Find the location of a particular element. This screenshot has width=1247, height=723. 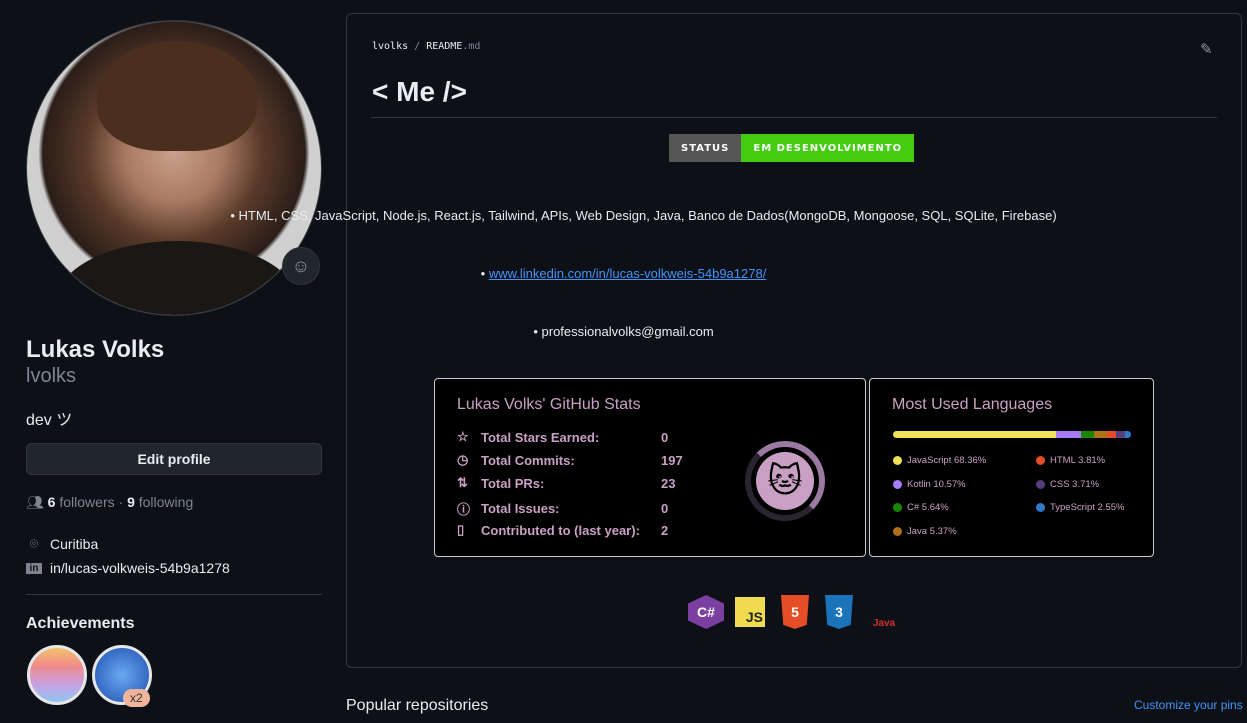

language-legend-item: HTML 3.81% is located at coordinates (1070, 460).